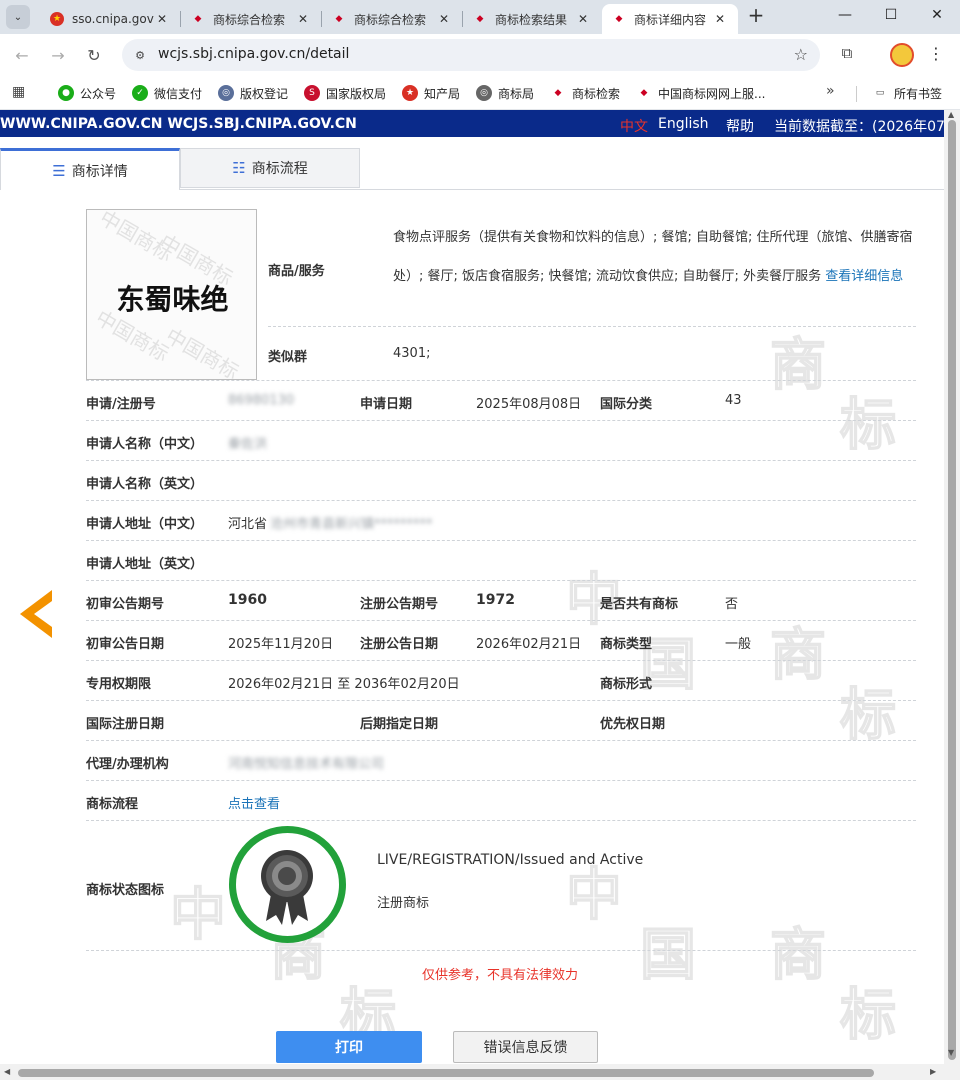 Image resolution: width=960 pixels, height=1080 pixels. I want to click on tab-trademark-detail: ☰ 商标详情, so click(90, 169).